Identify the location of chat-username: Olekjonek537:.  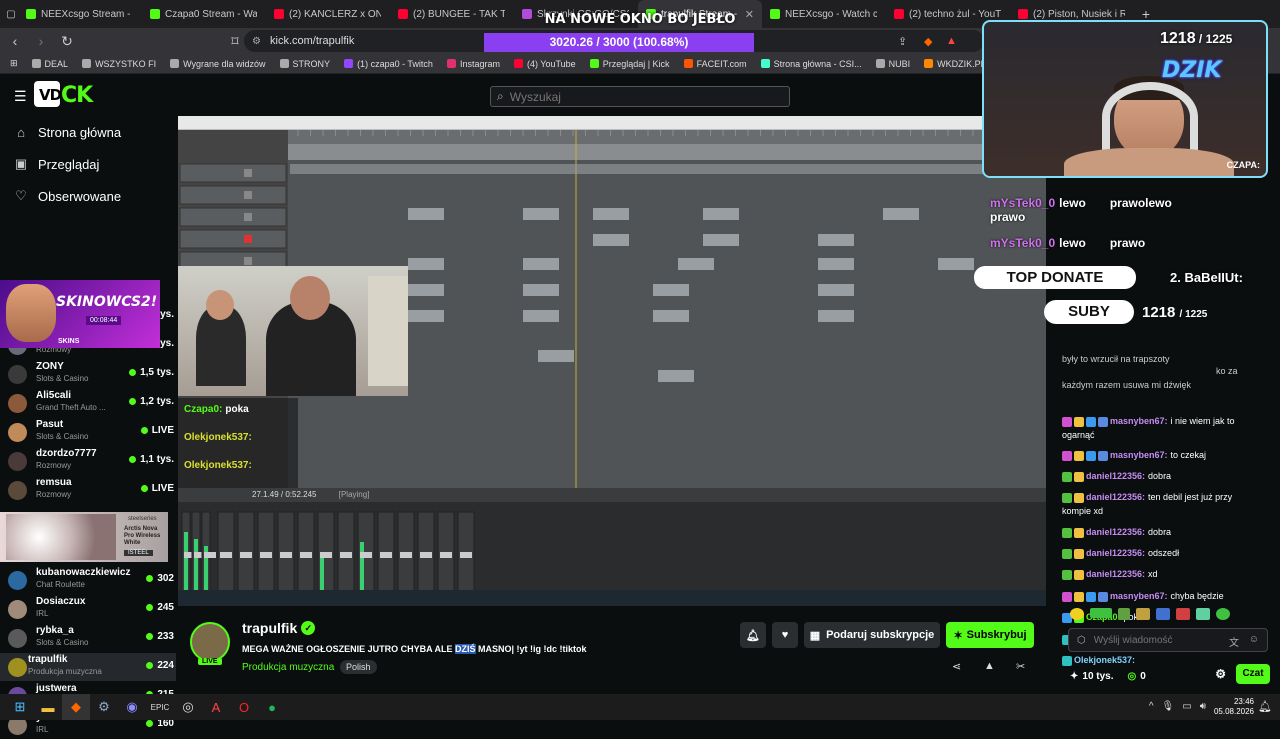
(1104, 660).